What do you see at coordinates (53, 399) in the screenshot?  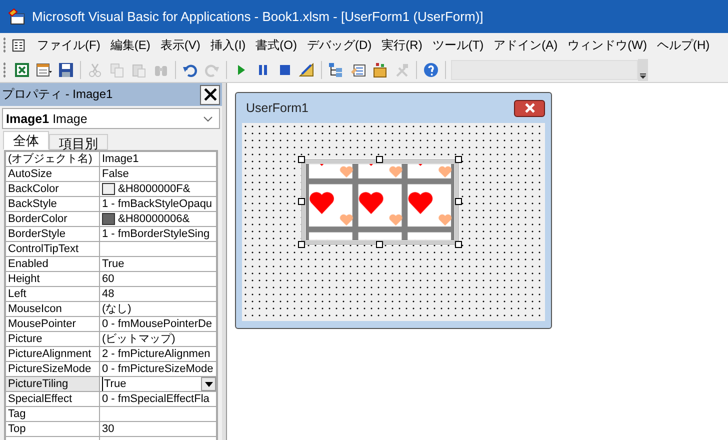 I see `property-name: SpecialEffect` at bounding box center [53, 399].